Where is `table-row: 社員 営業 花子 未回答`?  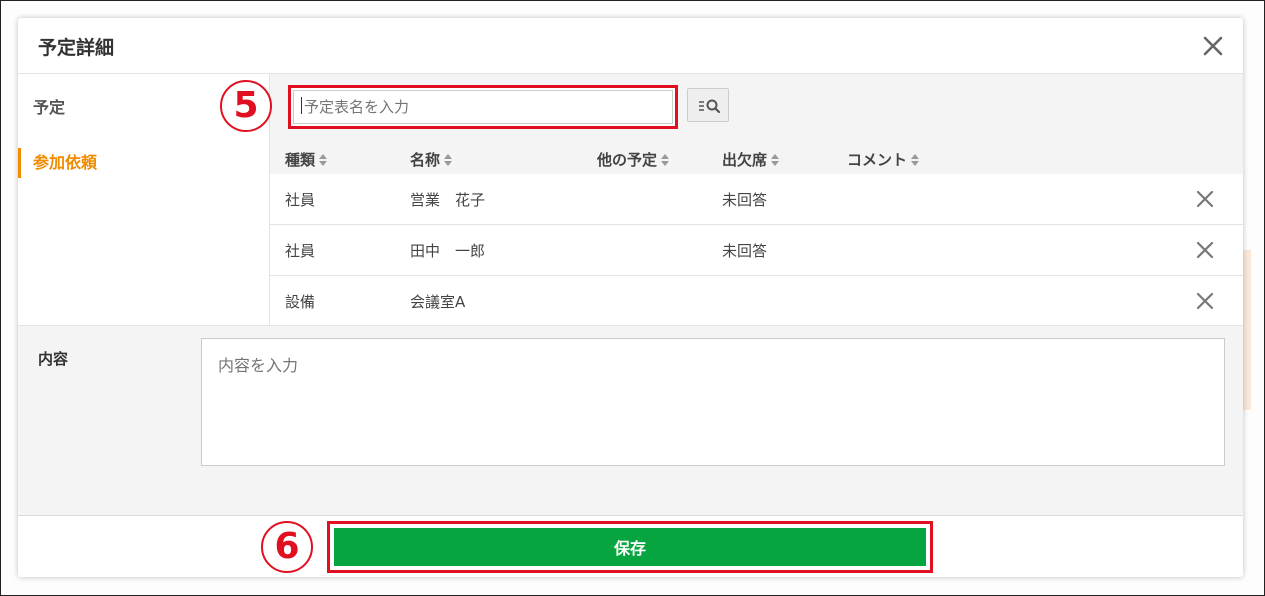 table-row: 社員 営業 花子 未回答 is located at coordinates (756, 199).